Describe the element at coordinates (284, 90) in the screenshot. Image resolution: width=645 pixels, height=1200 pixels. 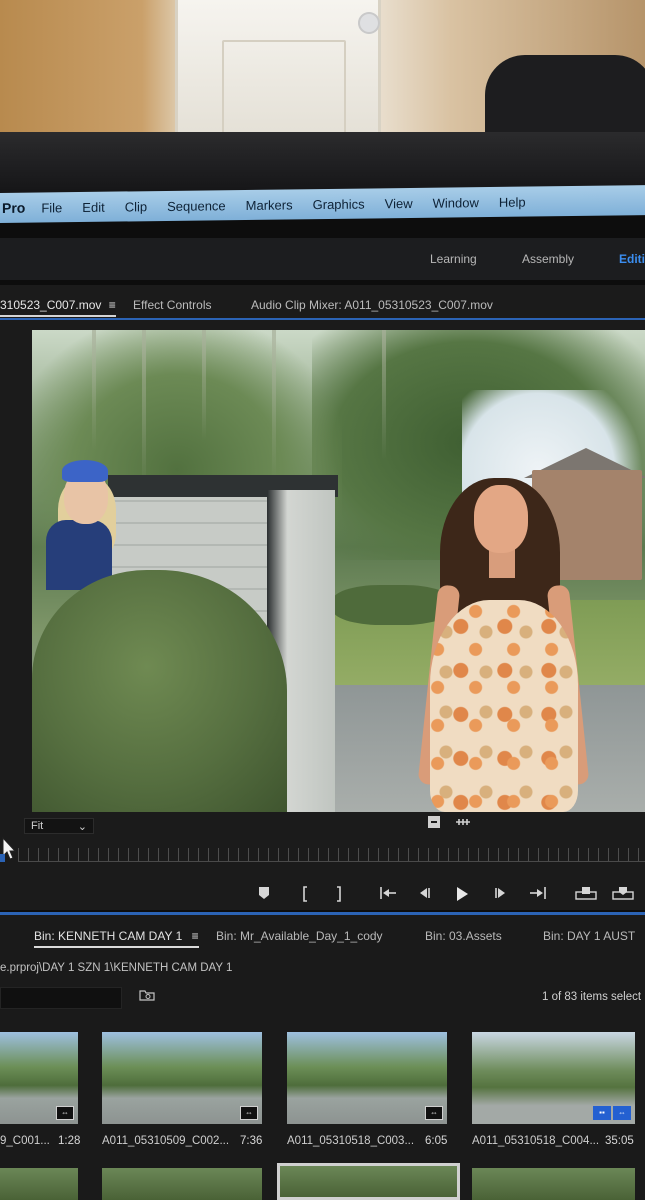
I see `door-panel` at that location.